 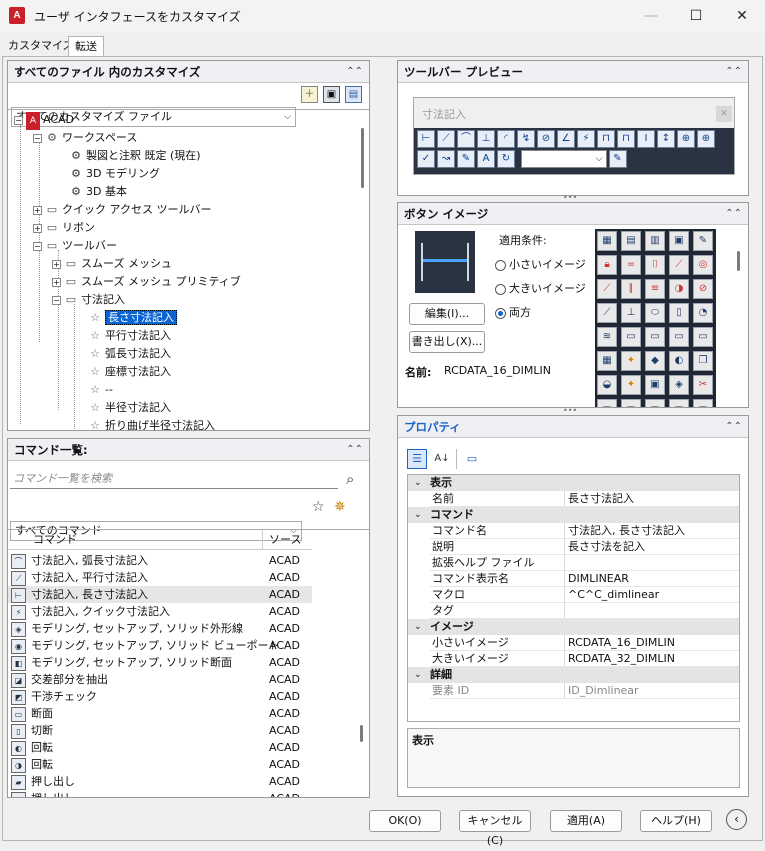 What do you see at coordinates (652, 531) in the screenshot?
I see `property-value: 寸法記入, 長さ寸法記入` at bounding box center [652, 531].